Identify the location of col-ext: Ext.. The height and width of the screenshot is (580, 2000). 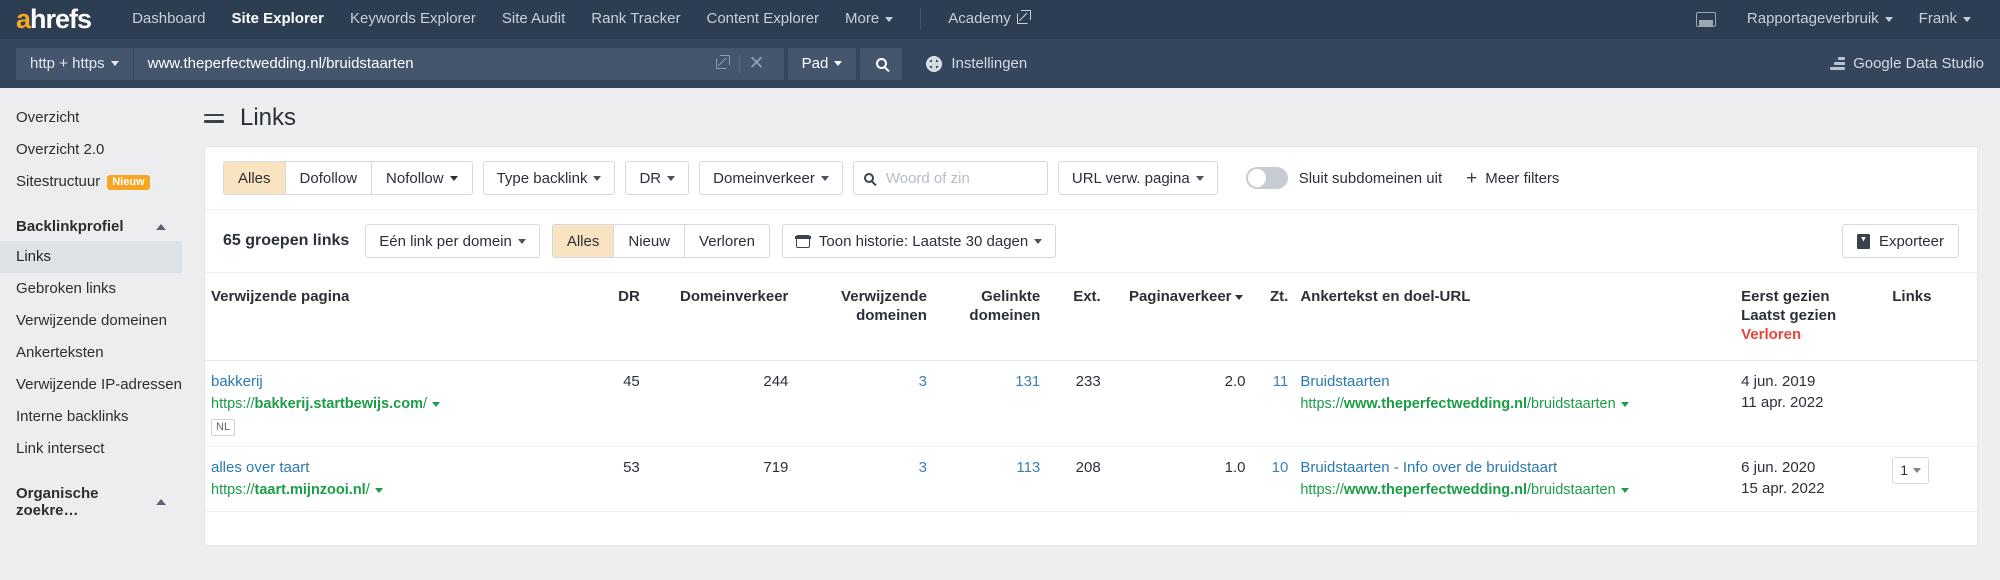
(1076, 316).